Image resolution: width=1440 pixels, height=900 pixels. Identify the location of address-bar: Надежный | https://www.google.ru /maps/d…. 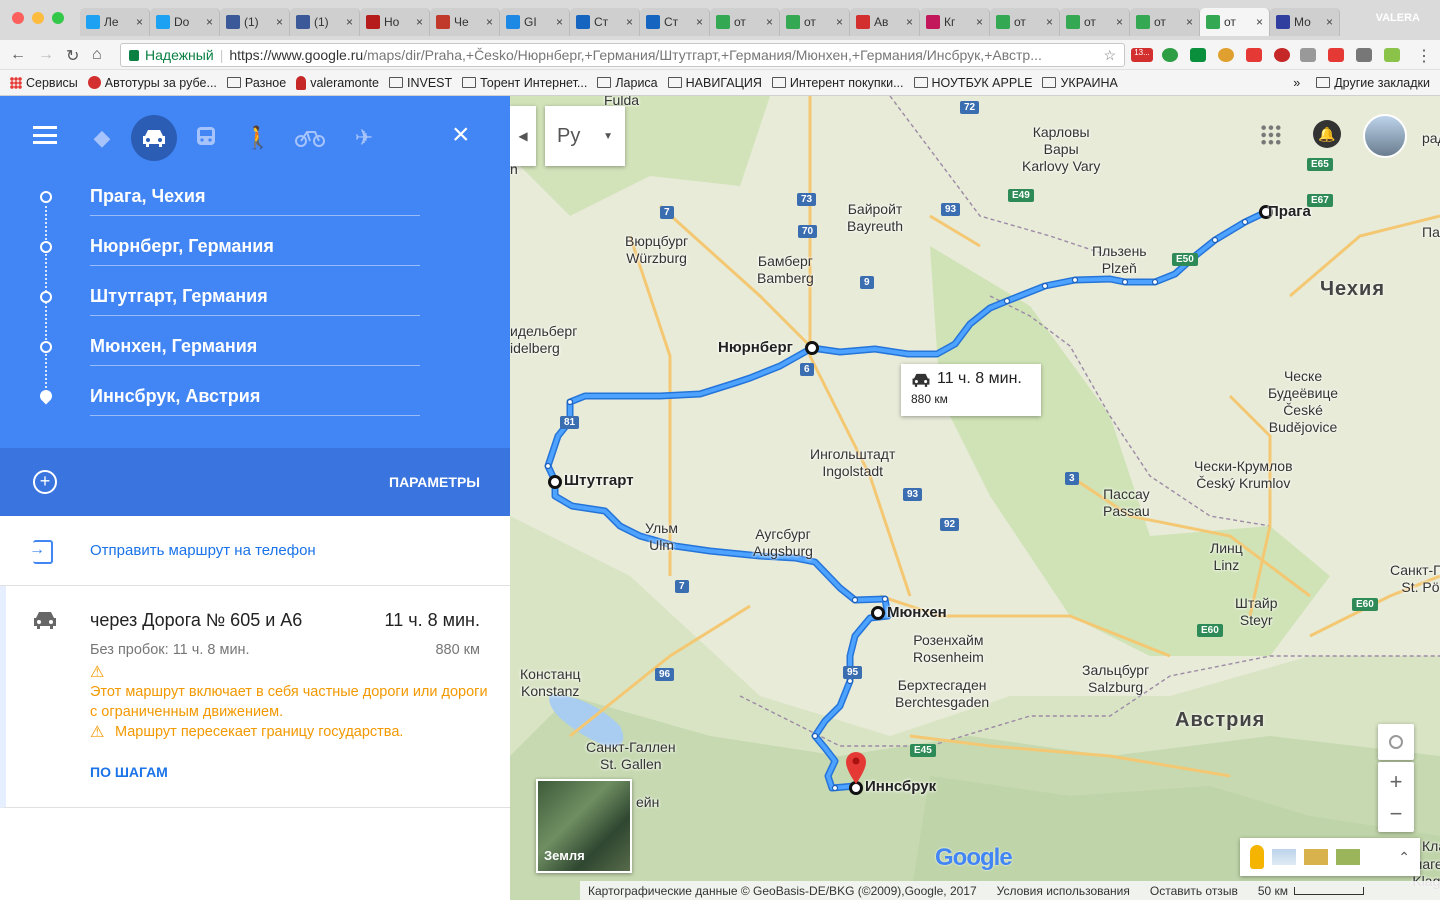
(622, 55).